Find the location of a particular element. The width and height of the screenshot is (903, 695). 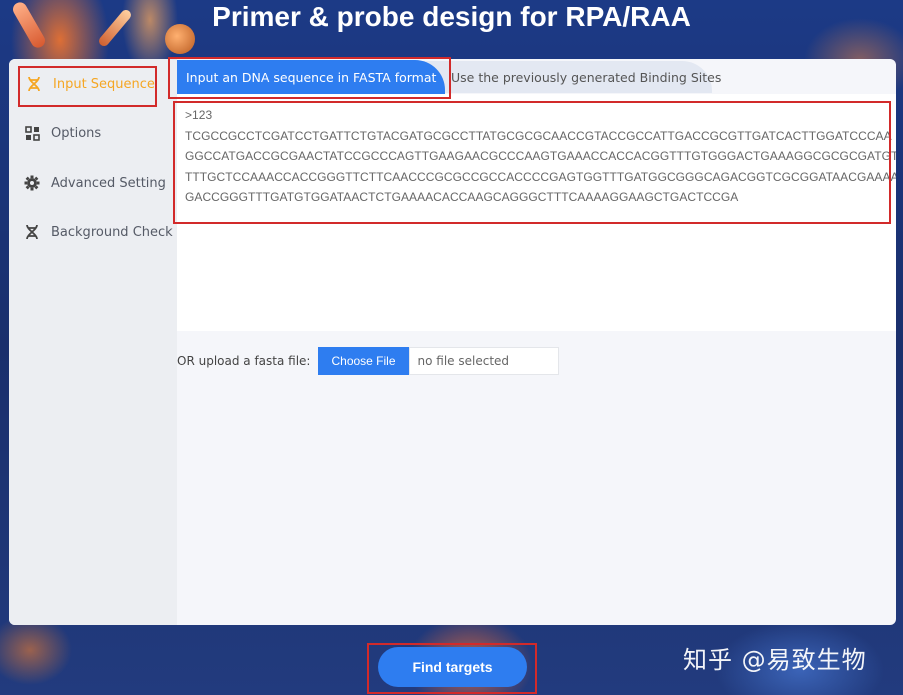

choose-file-button: Choose File is located at coordinates (363, 361).